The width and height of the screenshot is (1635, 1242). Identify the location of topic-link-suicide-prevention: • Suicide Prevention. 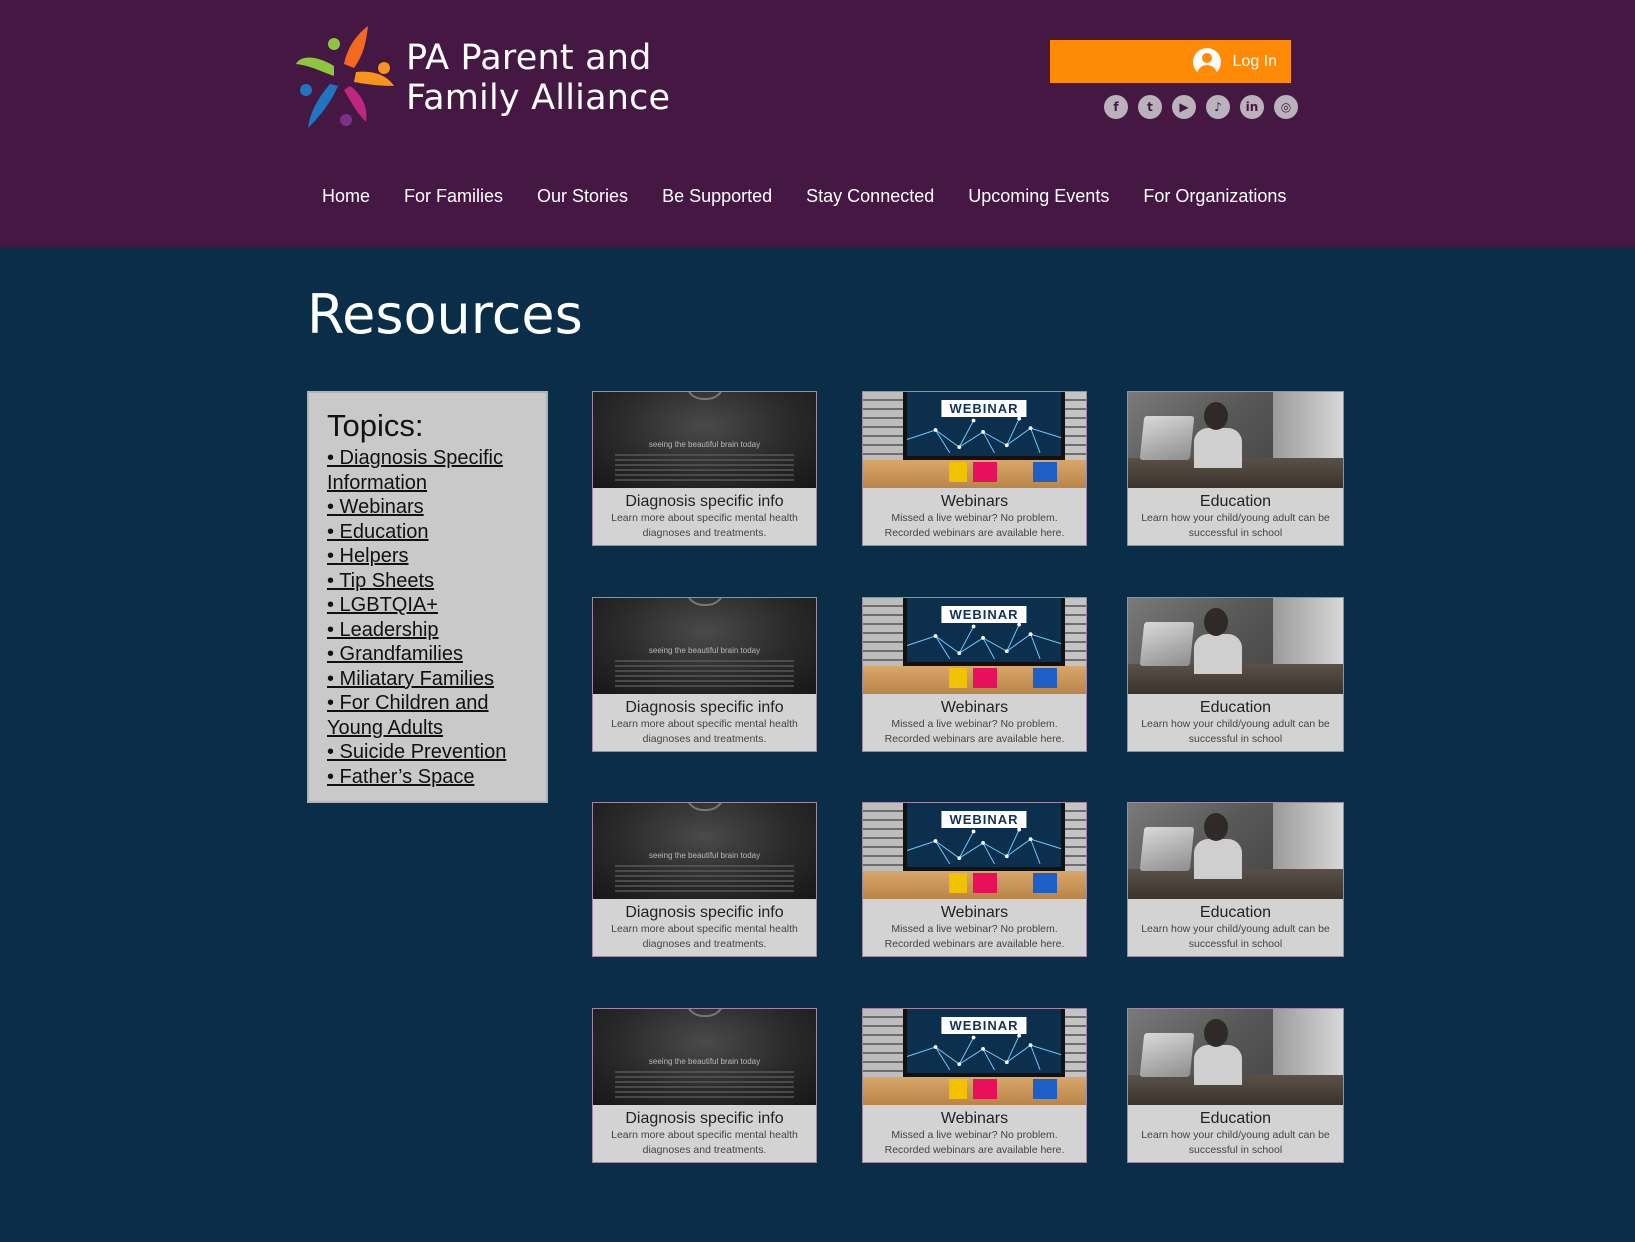
(416, 752).